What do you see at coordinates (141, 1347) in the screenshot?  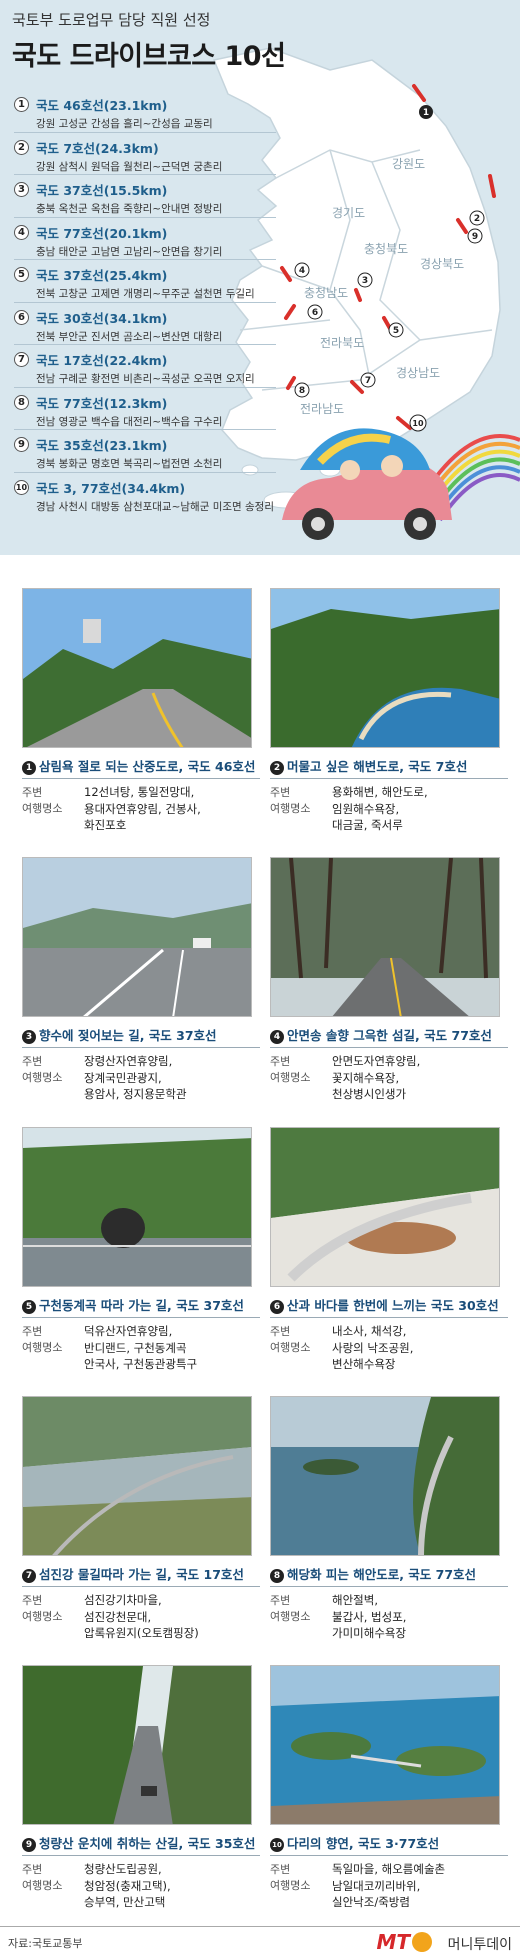 I see `sights-list: 덕유산자연휴양림, 반디랜드, 구천동계곡 안국사, 구천동관광특구` at bounding box center [141, 1347].